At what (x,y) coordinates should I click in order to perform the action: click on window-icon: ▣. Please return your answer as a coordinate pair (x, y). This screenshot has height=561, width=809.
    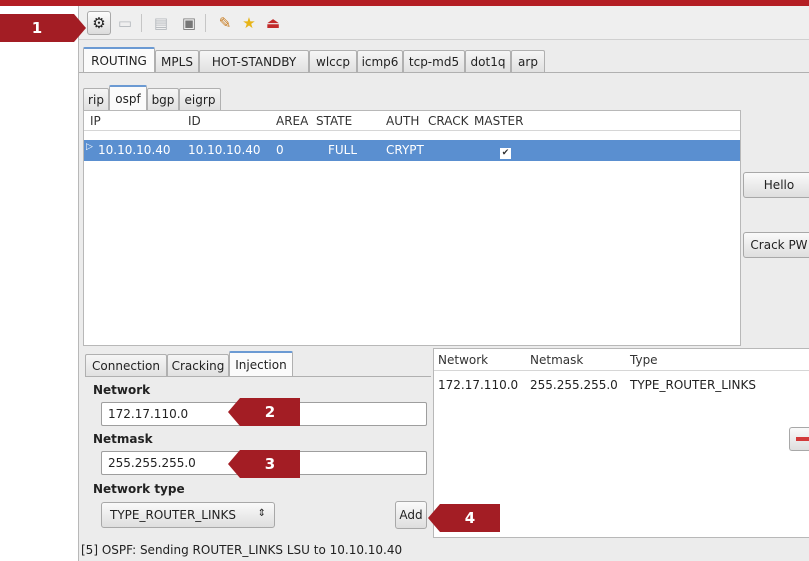
    Looking at the image, I should click on (189, 22).